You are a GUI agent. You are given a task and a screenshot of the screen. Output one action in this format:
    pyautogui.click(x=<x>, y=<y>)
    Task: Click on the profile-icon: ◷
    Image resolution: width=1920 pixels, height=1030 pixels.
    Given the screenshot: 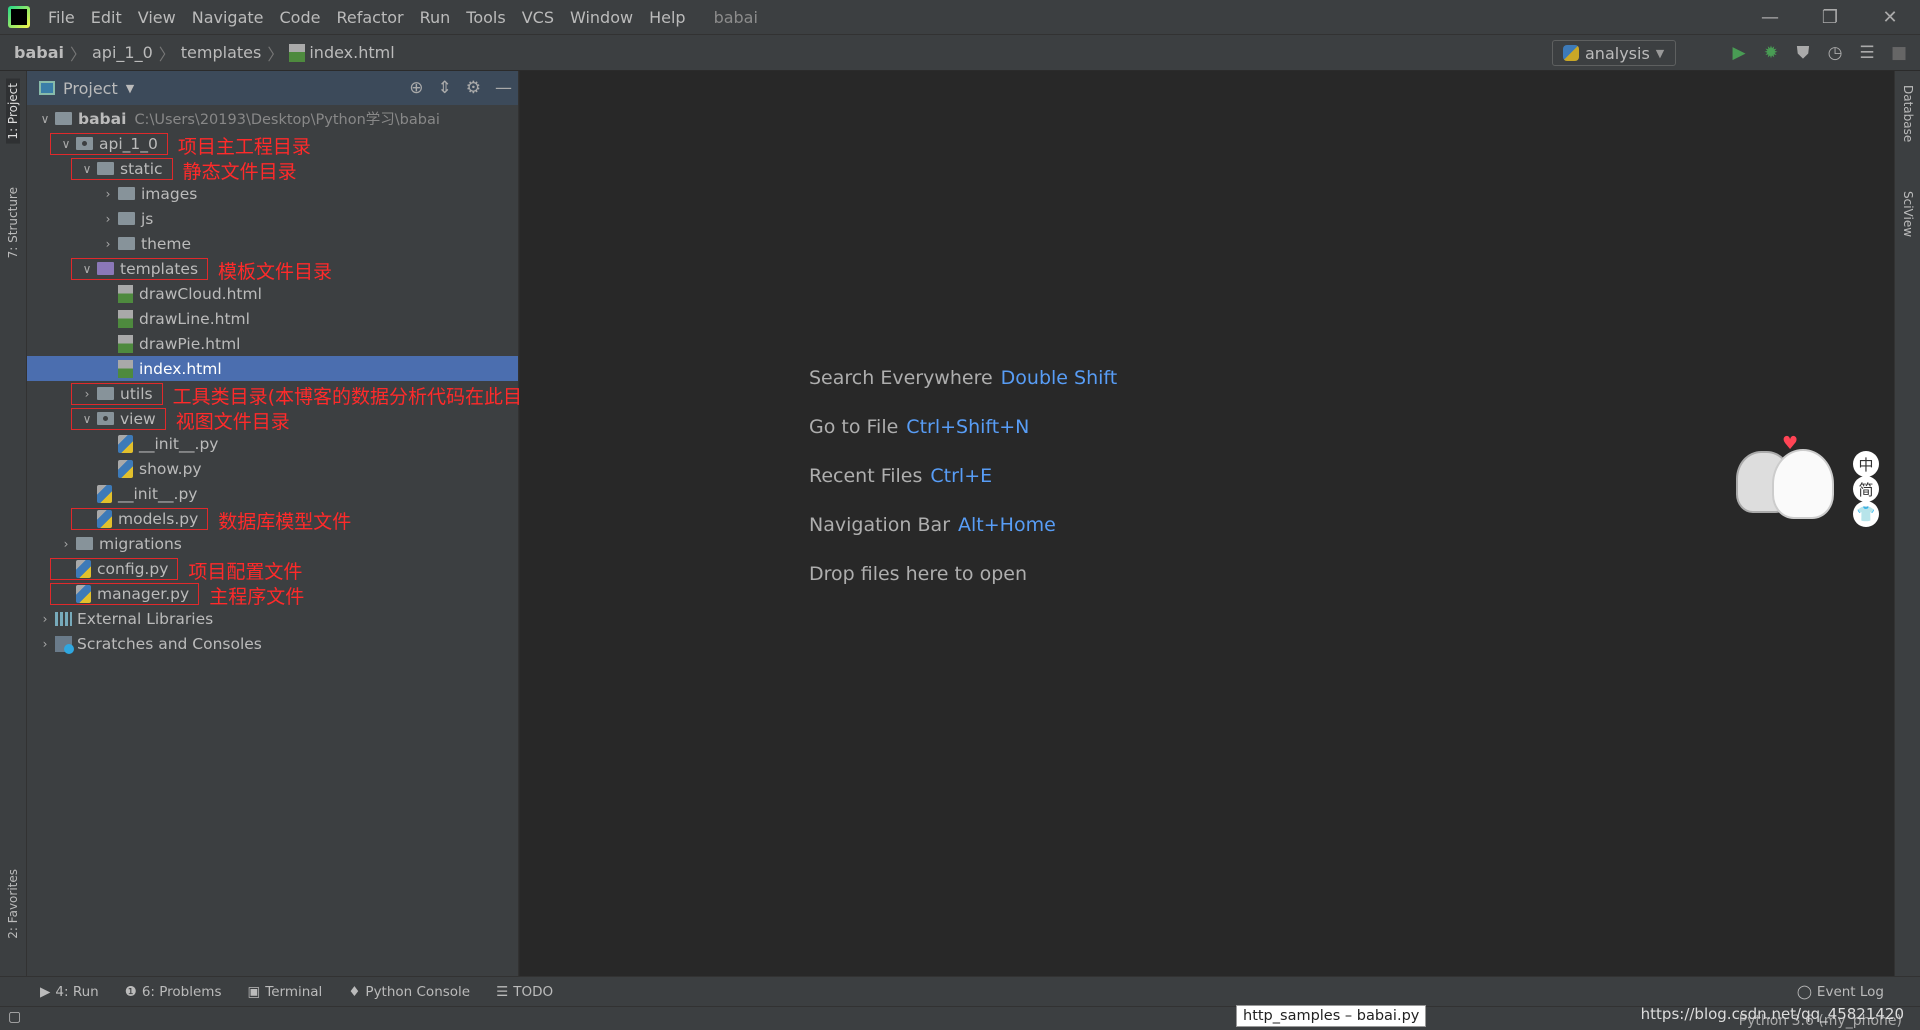 What is the action you would take?
    pyautogui.click(x=1835, y=53)
    